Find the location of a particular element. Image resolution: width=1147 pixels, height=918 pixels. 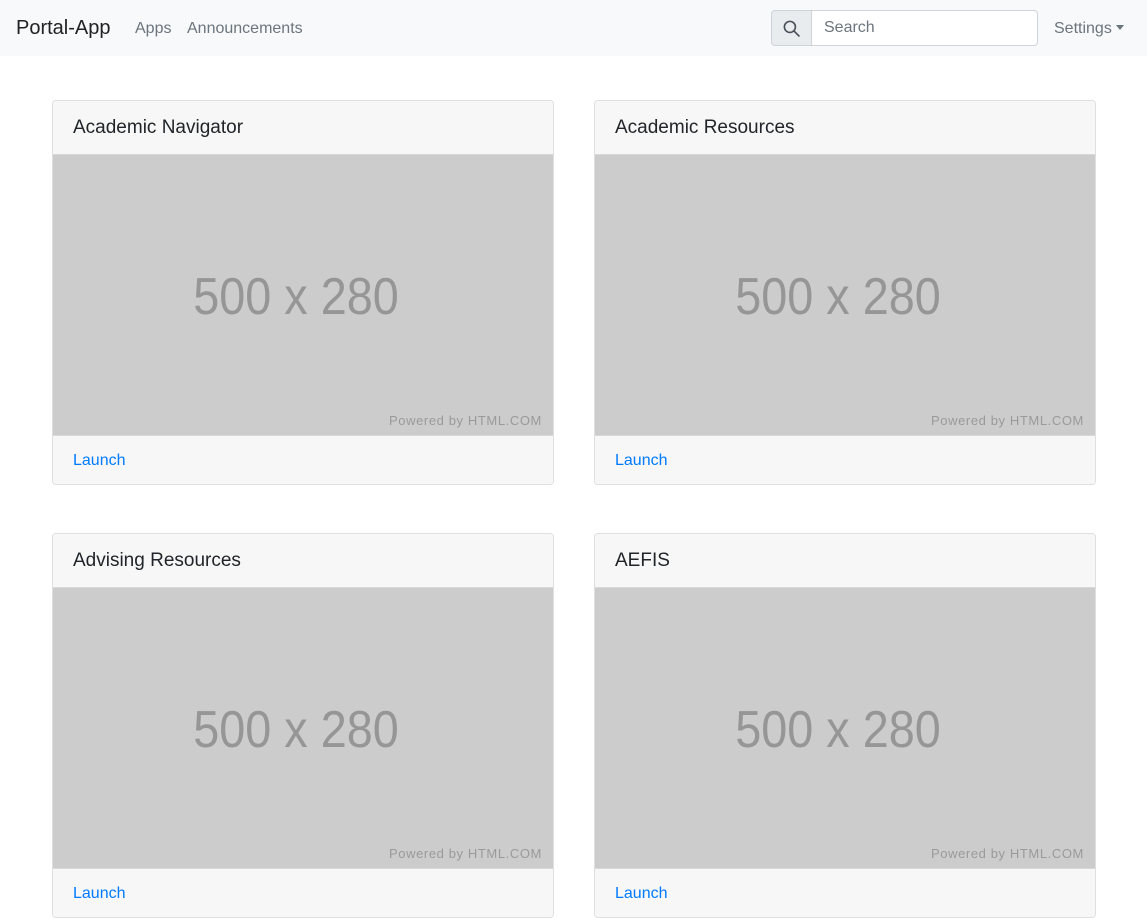

card-title: Academic Resources is located at coordinates (845, 128).